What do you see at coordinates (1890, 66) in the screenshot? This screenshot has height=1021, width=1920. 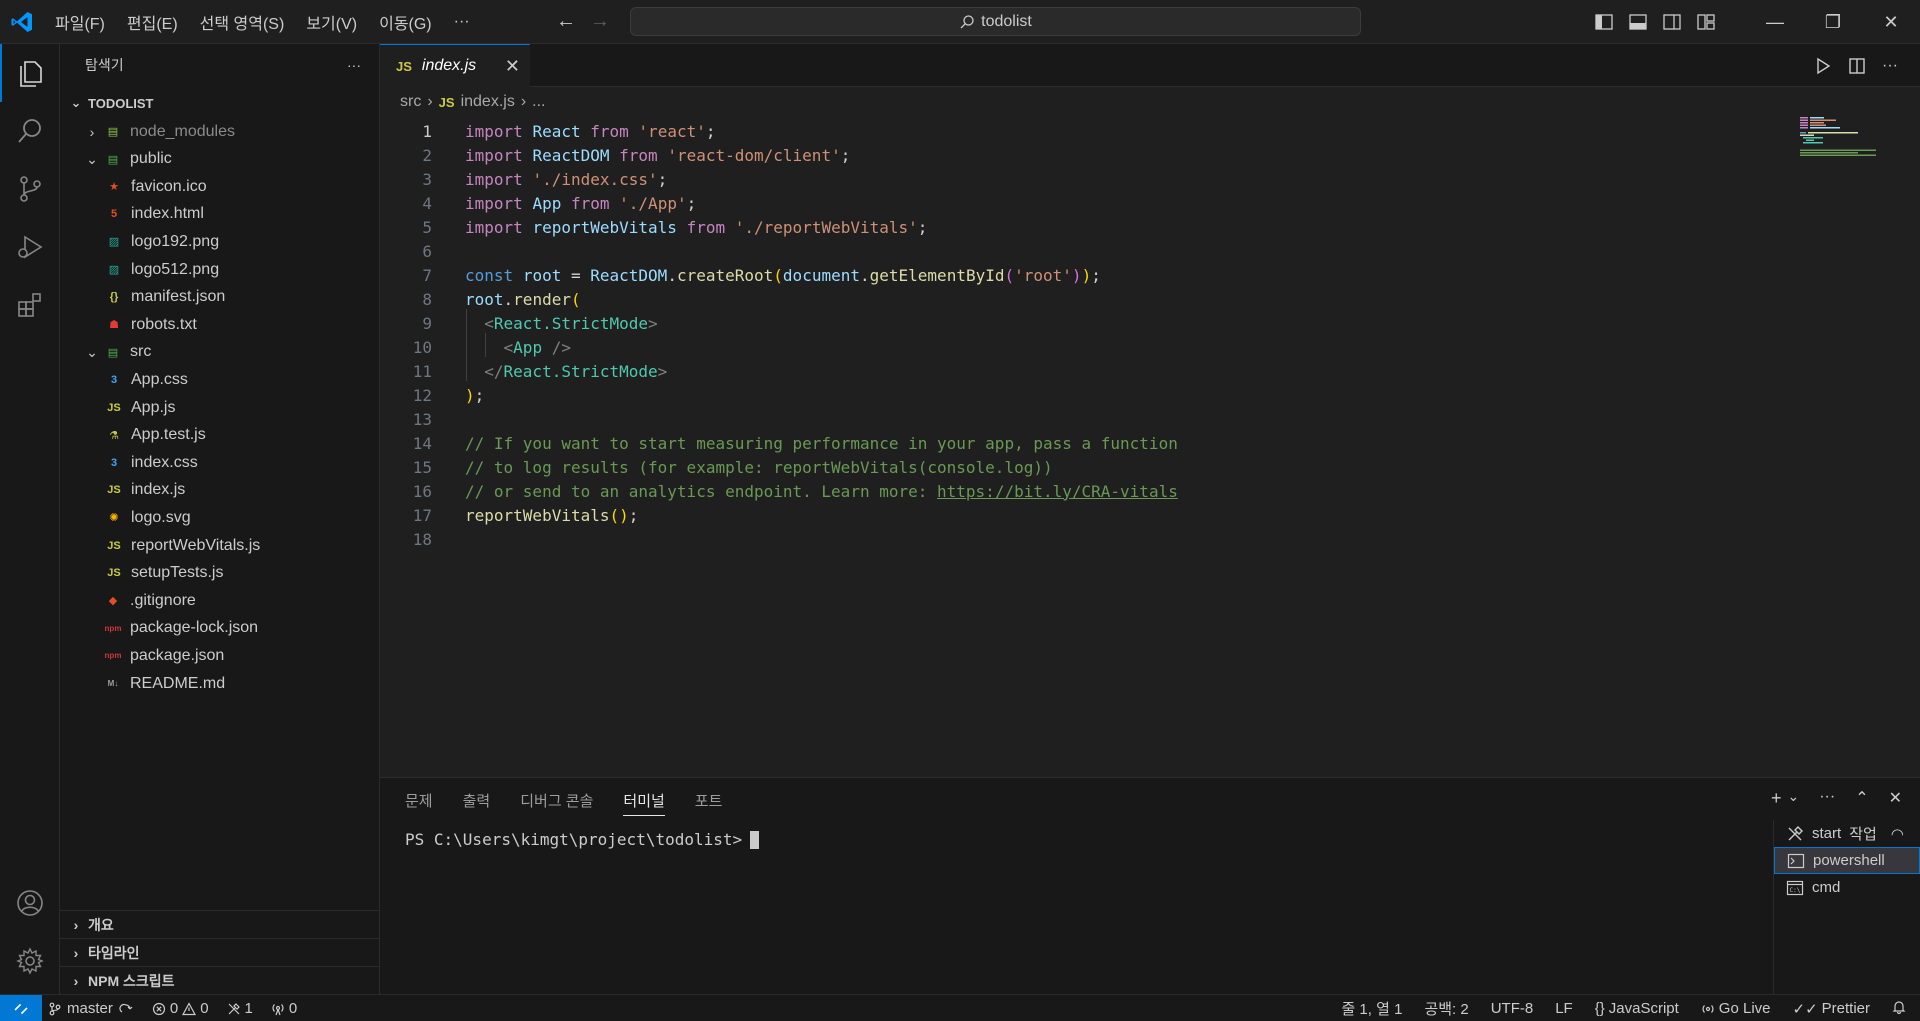 I see `editor-more-actions: ···` at bounding box center [1890, 66].